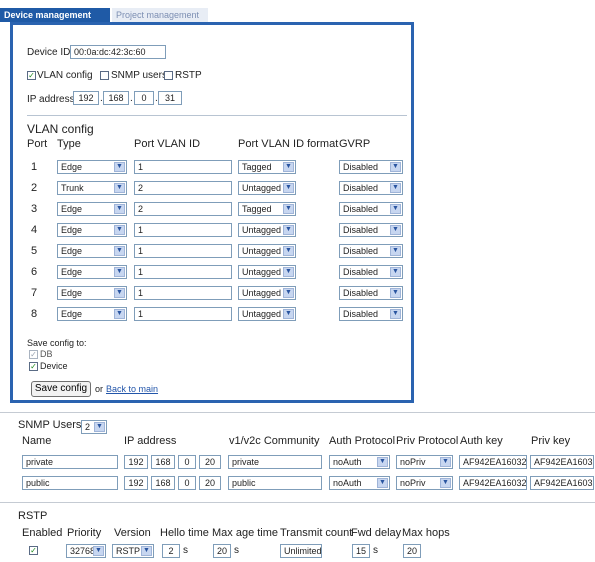 This screenshot has width=595, height=562. I want to click on save-device-checkbox: ✓, so click(33, 366).